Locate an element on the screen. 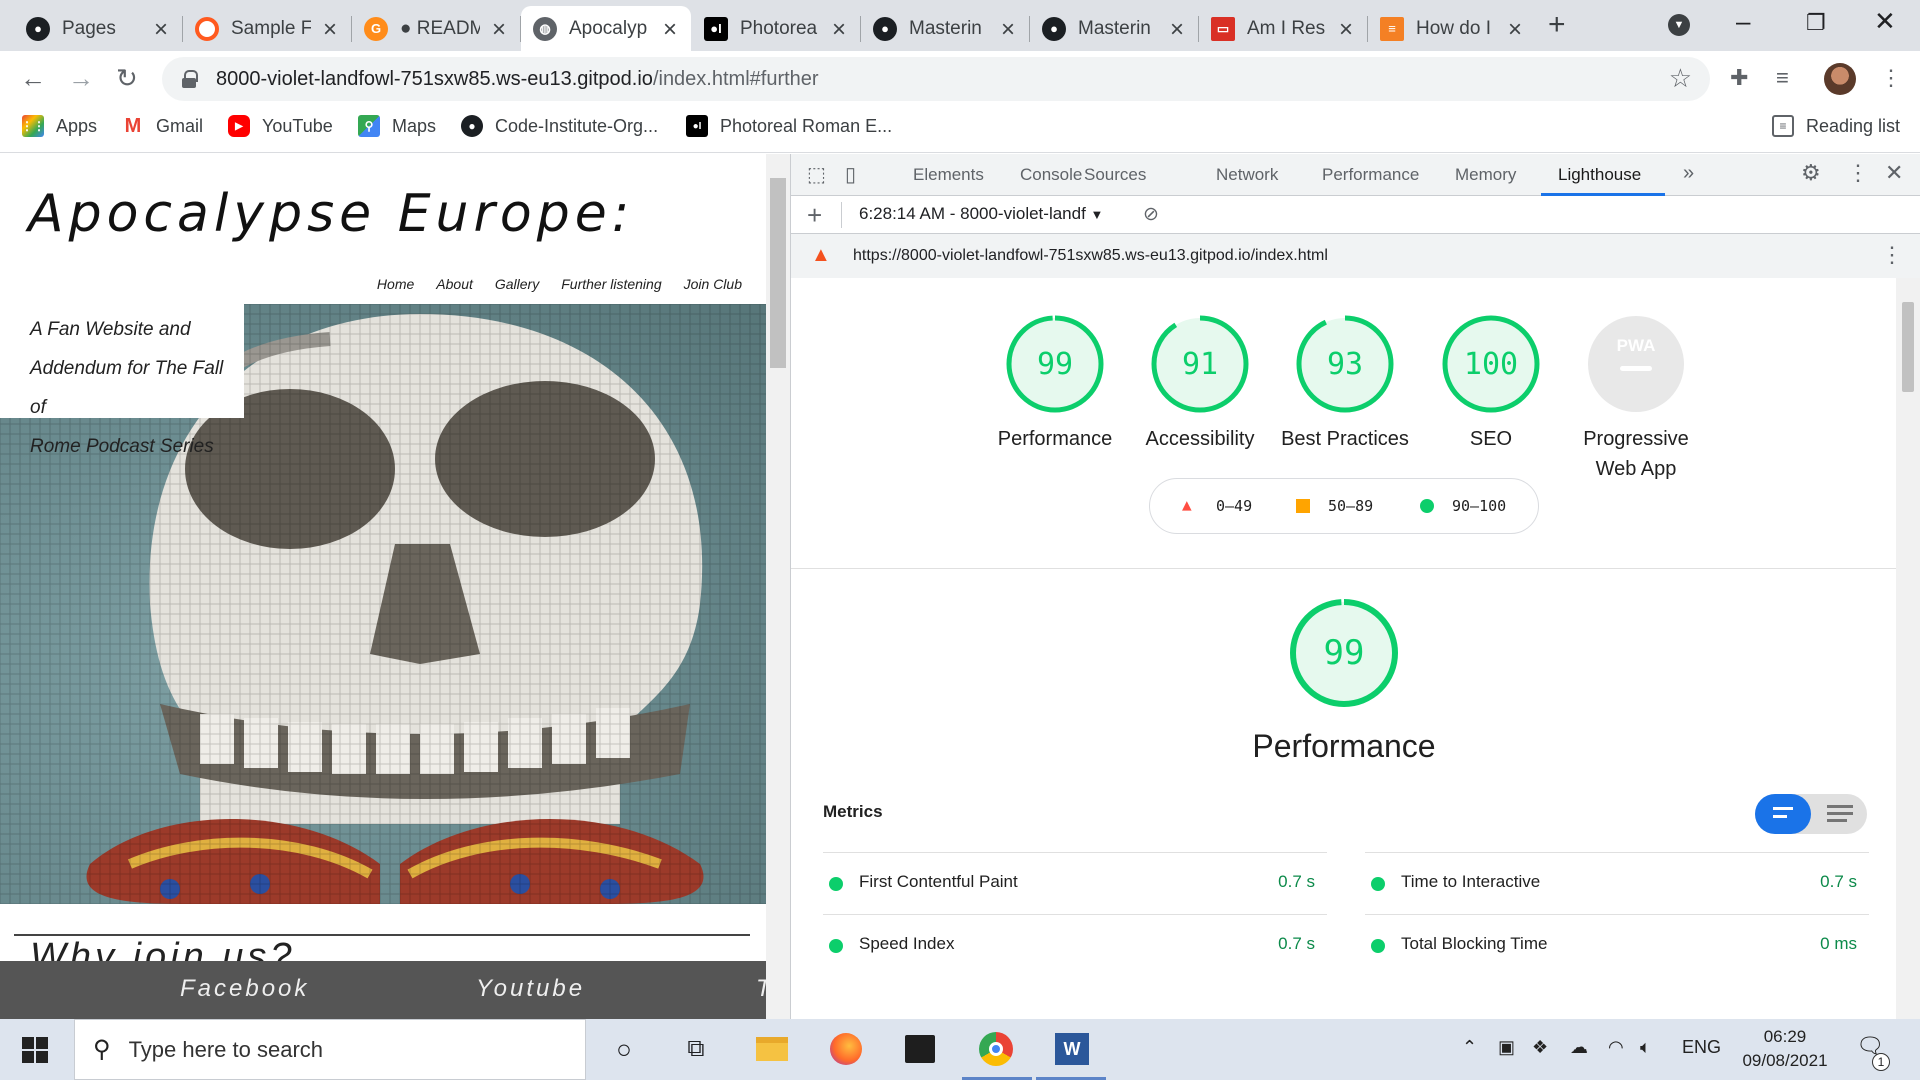  file-explorer-icon is located at coordinates (772, 1049).